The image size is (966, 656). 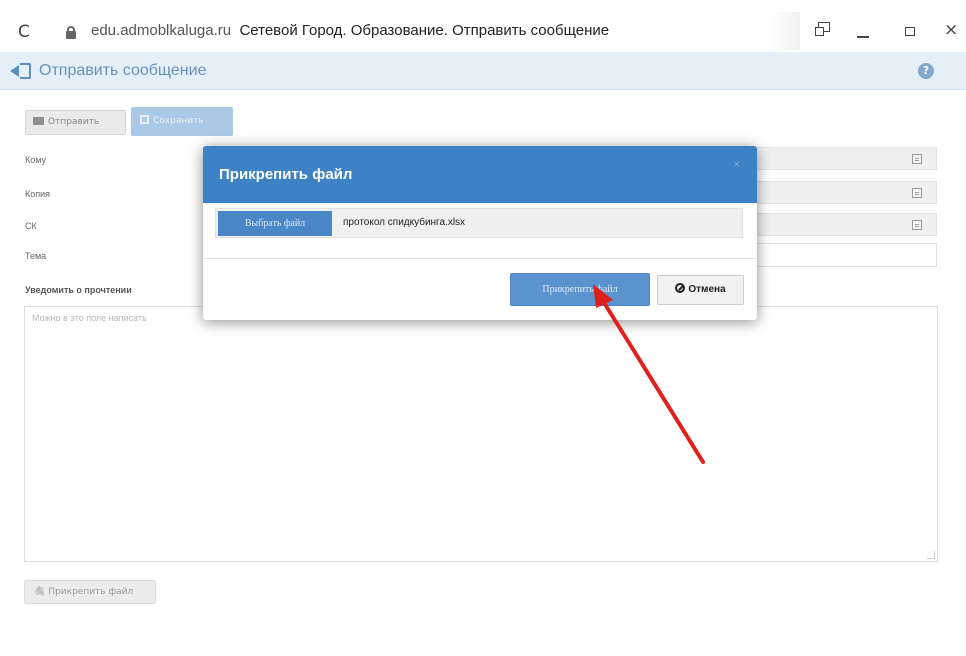 What do you see at coordinates (71, 32) in the screenshot?
I see `lock-icon` at bounding box center [71, 32].